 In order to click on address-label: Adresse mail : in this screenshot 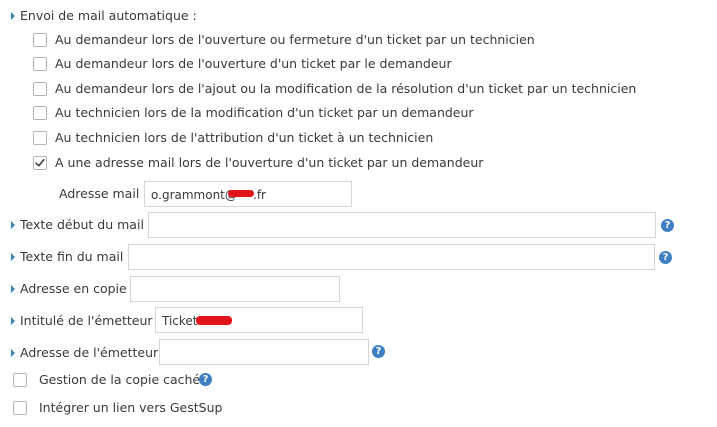, I will do `click(103, 193)`.